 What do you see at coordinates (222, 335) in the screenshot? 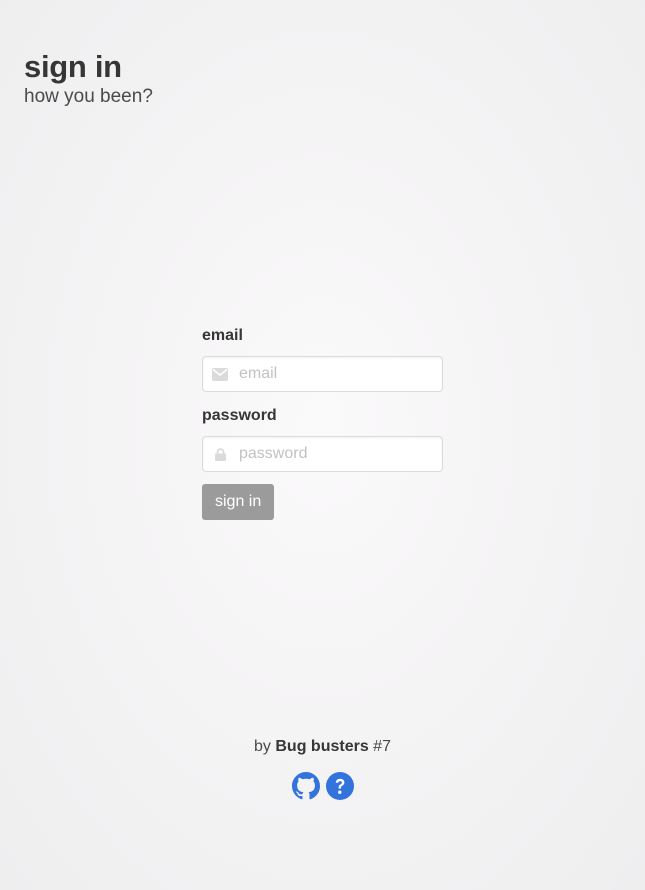
I see `email-label: email` at bounding box center [222, 335].